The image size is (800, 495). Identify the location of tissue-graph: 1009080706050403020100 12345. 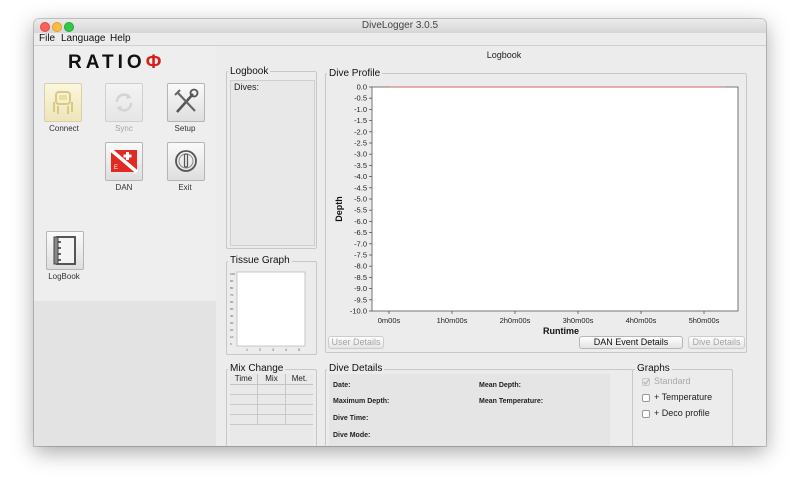
(268, 311).